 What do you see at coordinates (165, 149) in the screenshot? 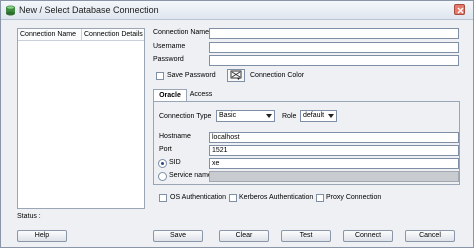
I see `port-label: Port` at bounding box center [165, 149].